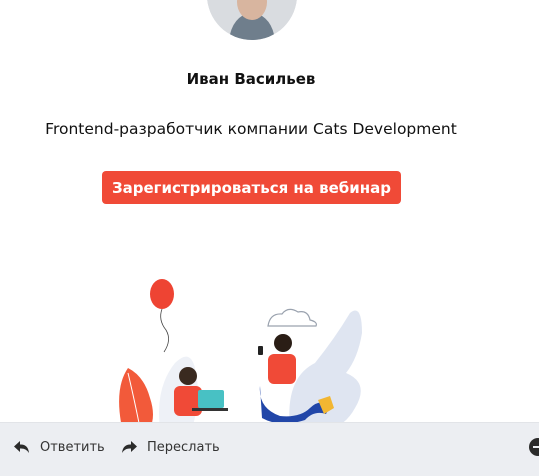 The width and height of the screenshot is (539, 476). What do you see at coordinates (534, 447) in the screenshot?
I see `more-icon` at bounding box center [534, 447].